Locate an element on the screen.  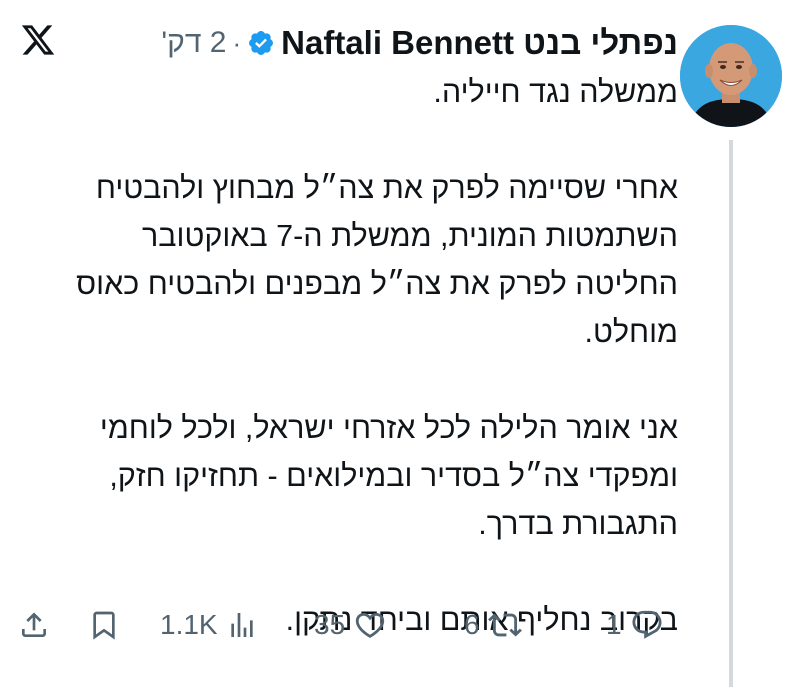
reply-button: 1 is located at coordinates (635, 625).